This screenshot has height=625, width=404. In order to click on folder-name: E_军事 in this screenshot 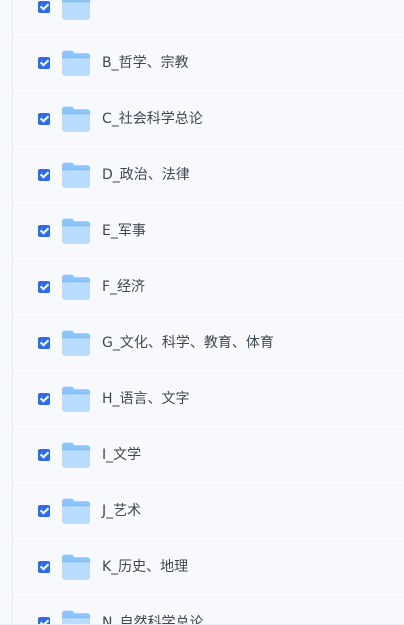, I will do `click(124, 231)`.